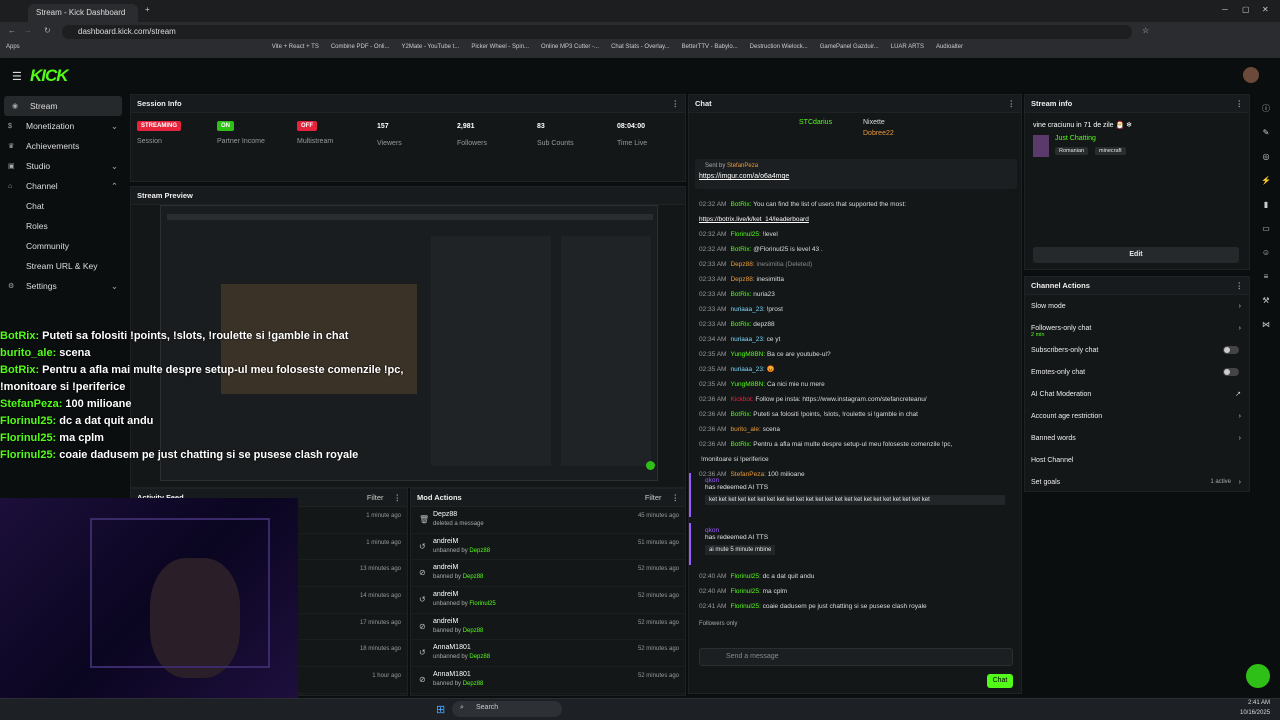  What do you see at coordinates (507, 709) in the screenshot?
I see `taskbar-search: Search` at bounding box center [507, 709].